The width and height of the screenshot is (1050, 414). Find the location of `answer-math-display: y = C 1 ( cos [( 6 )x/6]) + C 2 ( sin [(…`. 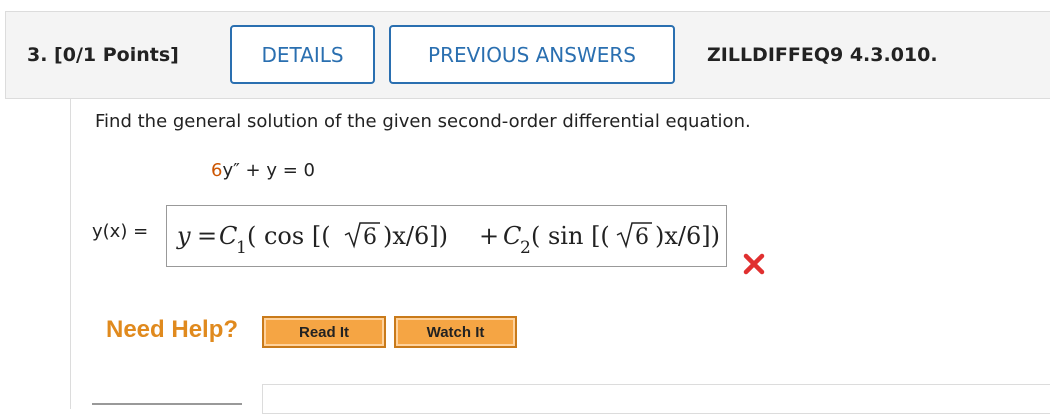

answer-math-display: y = C 1 ( cos [( 6 )x/6]) + C 2 ( sin [(… is located at coordinates (448, 240).